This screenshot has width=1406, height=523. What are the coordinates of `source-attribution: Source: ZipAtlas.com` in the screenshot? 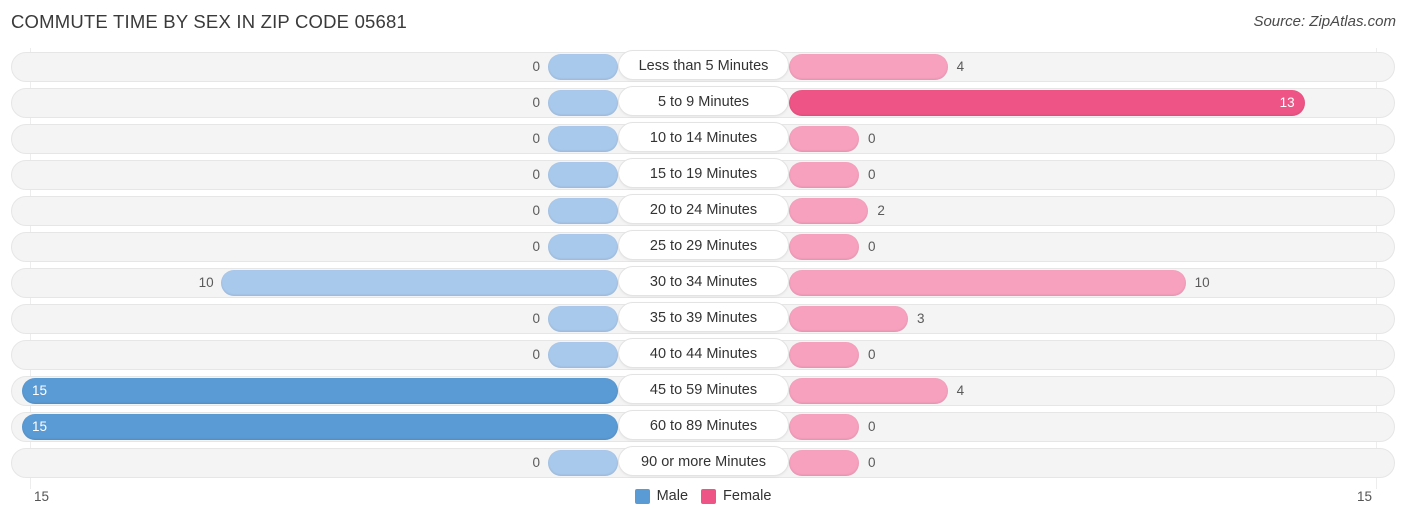 It's located at (1324, 21).